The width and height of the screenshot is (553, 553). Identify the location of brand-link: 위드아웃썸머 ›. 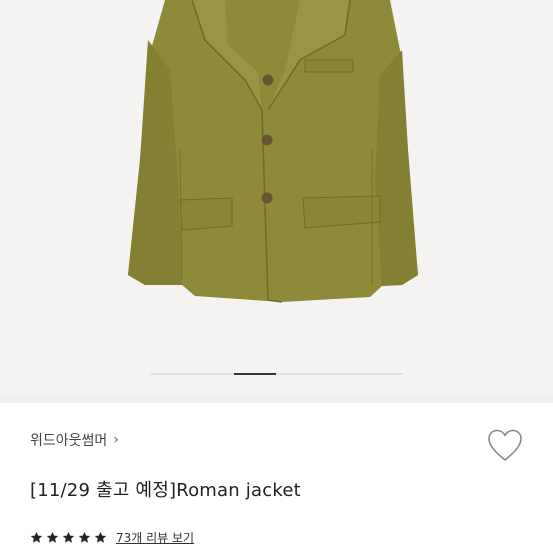
(74, 440).